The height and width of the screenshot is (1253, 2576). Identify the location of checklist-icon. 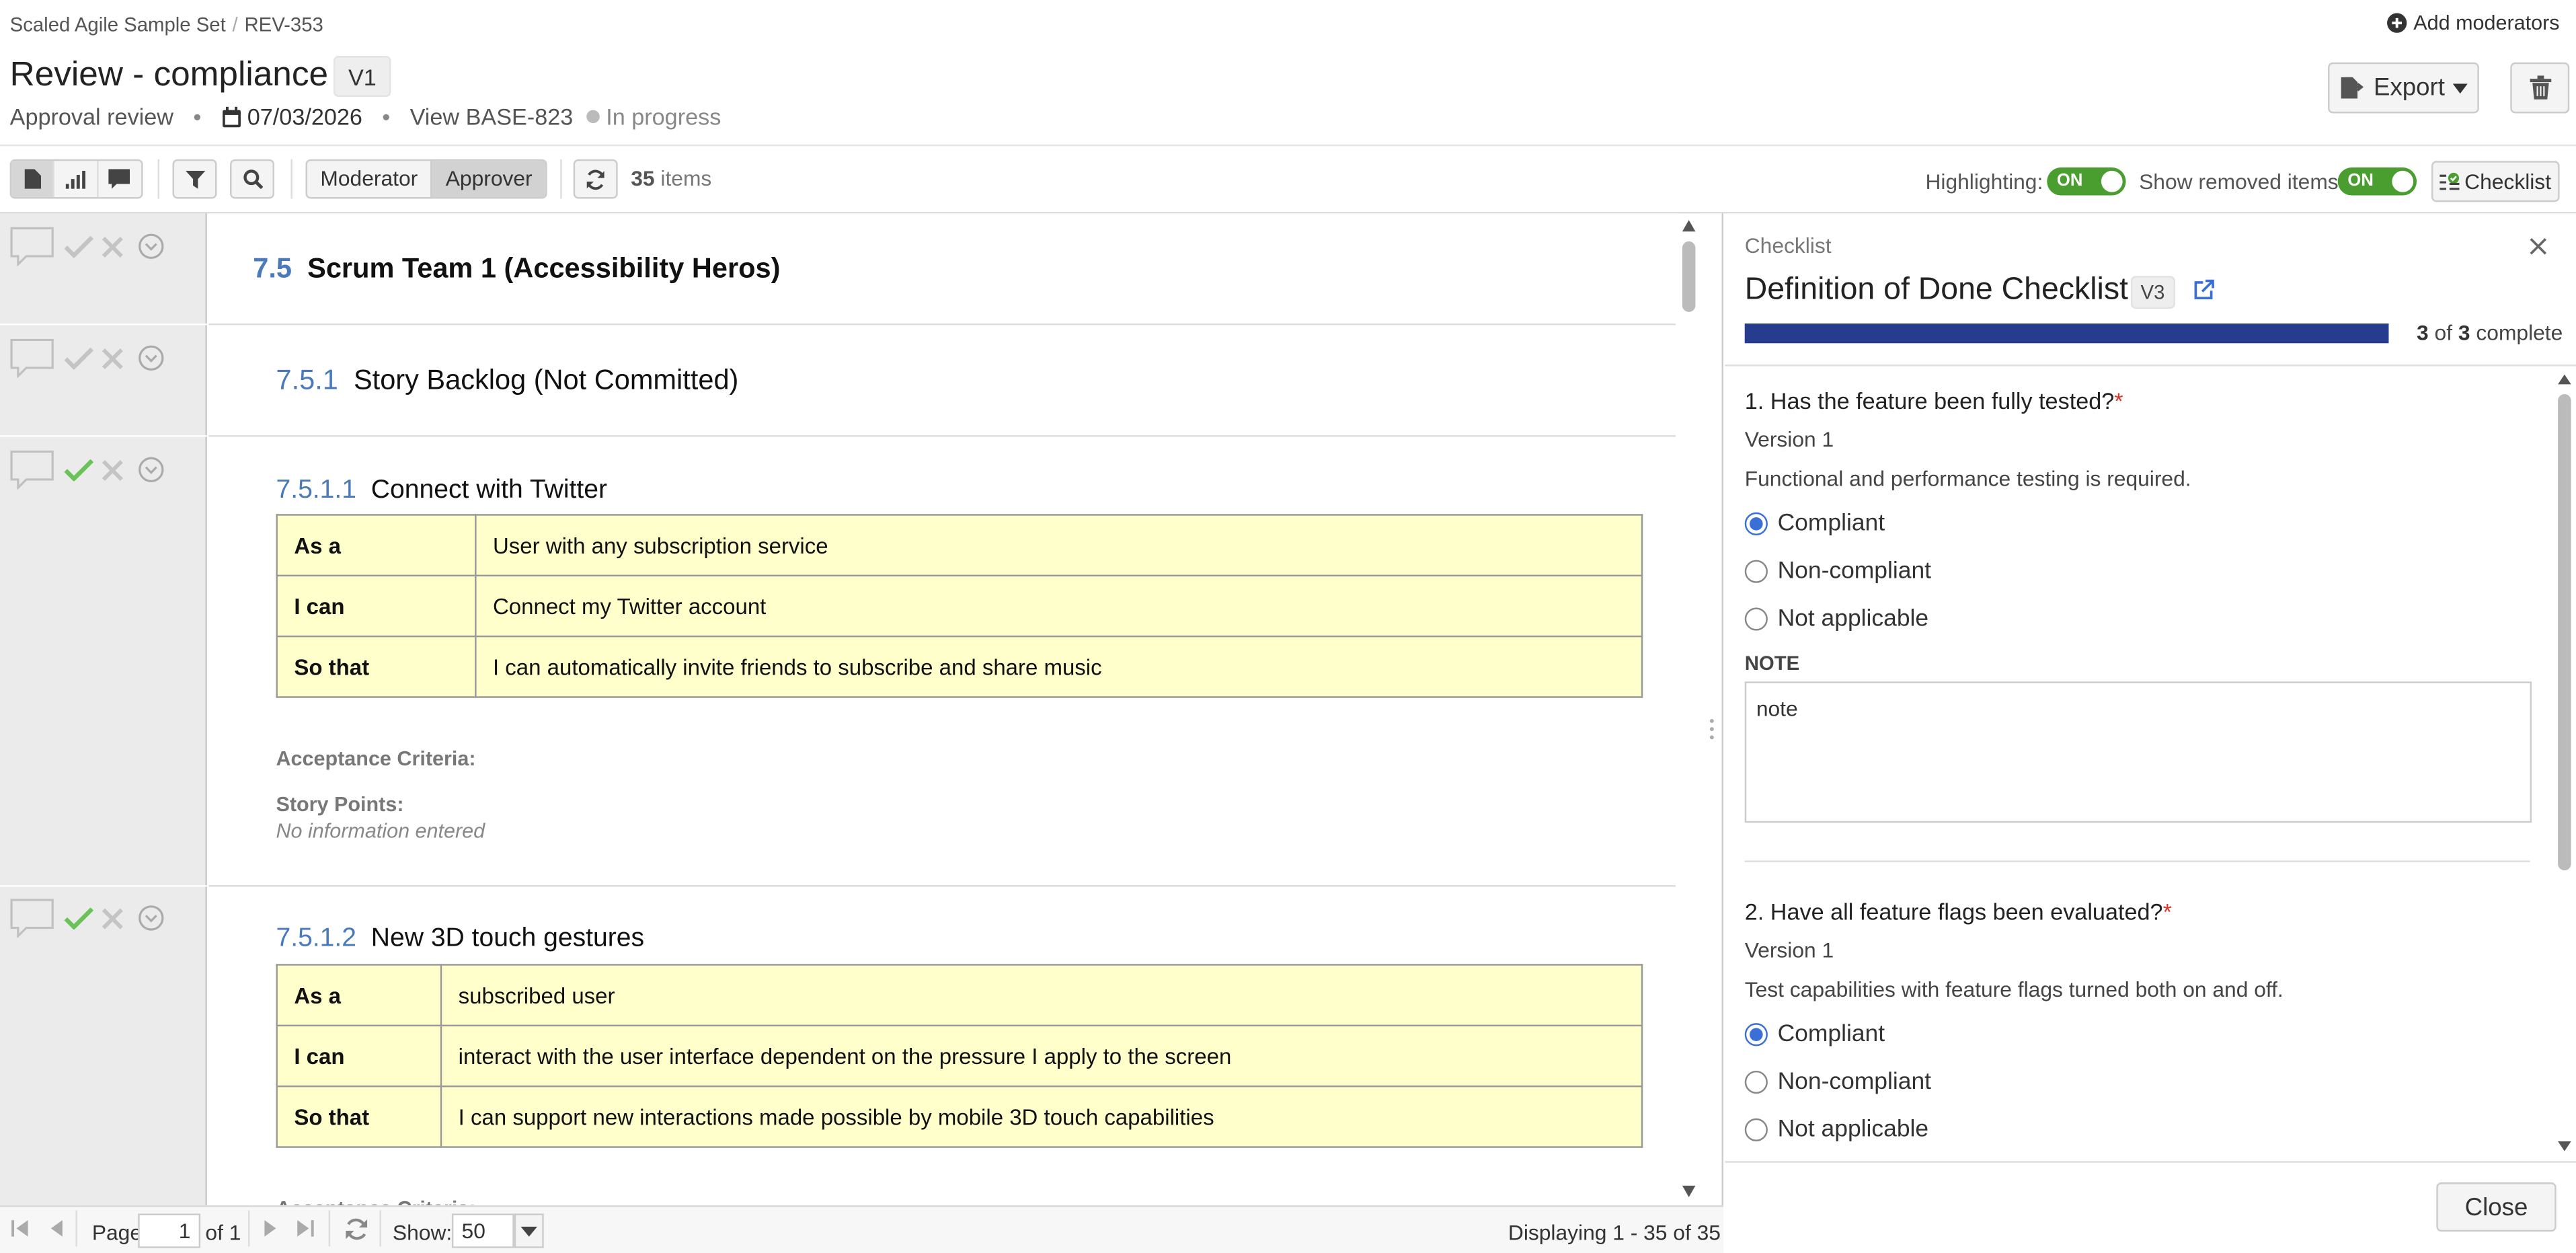
(2450, 181).